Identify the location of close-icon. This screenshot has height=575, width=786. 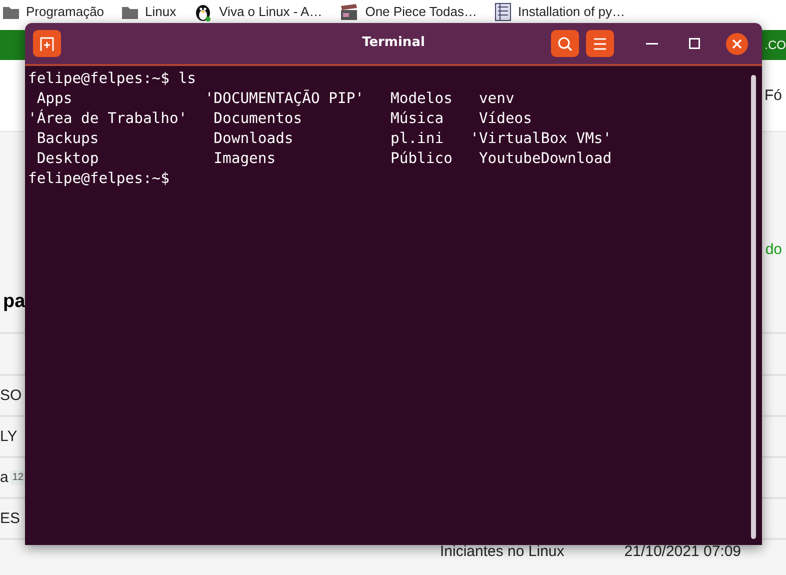
(737, 43).